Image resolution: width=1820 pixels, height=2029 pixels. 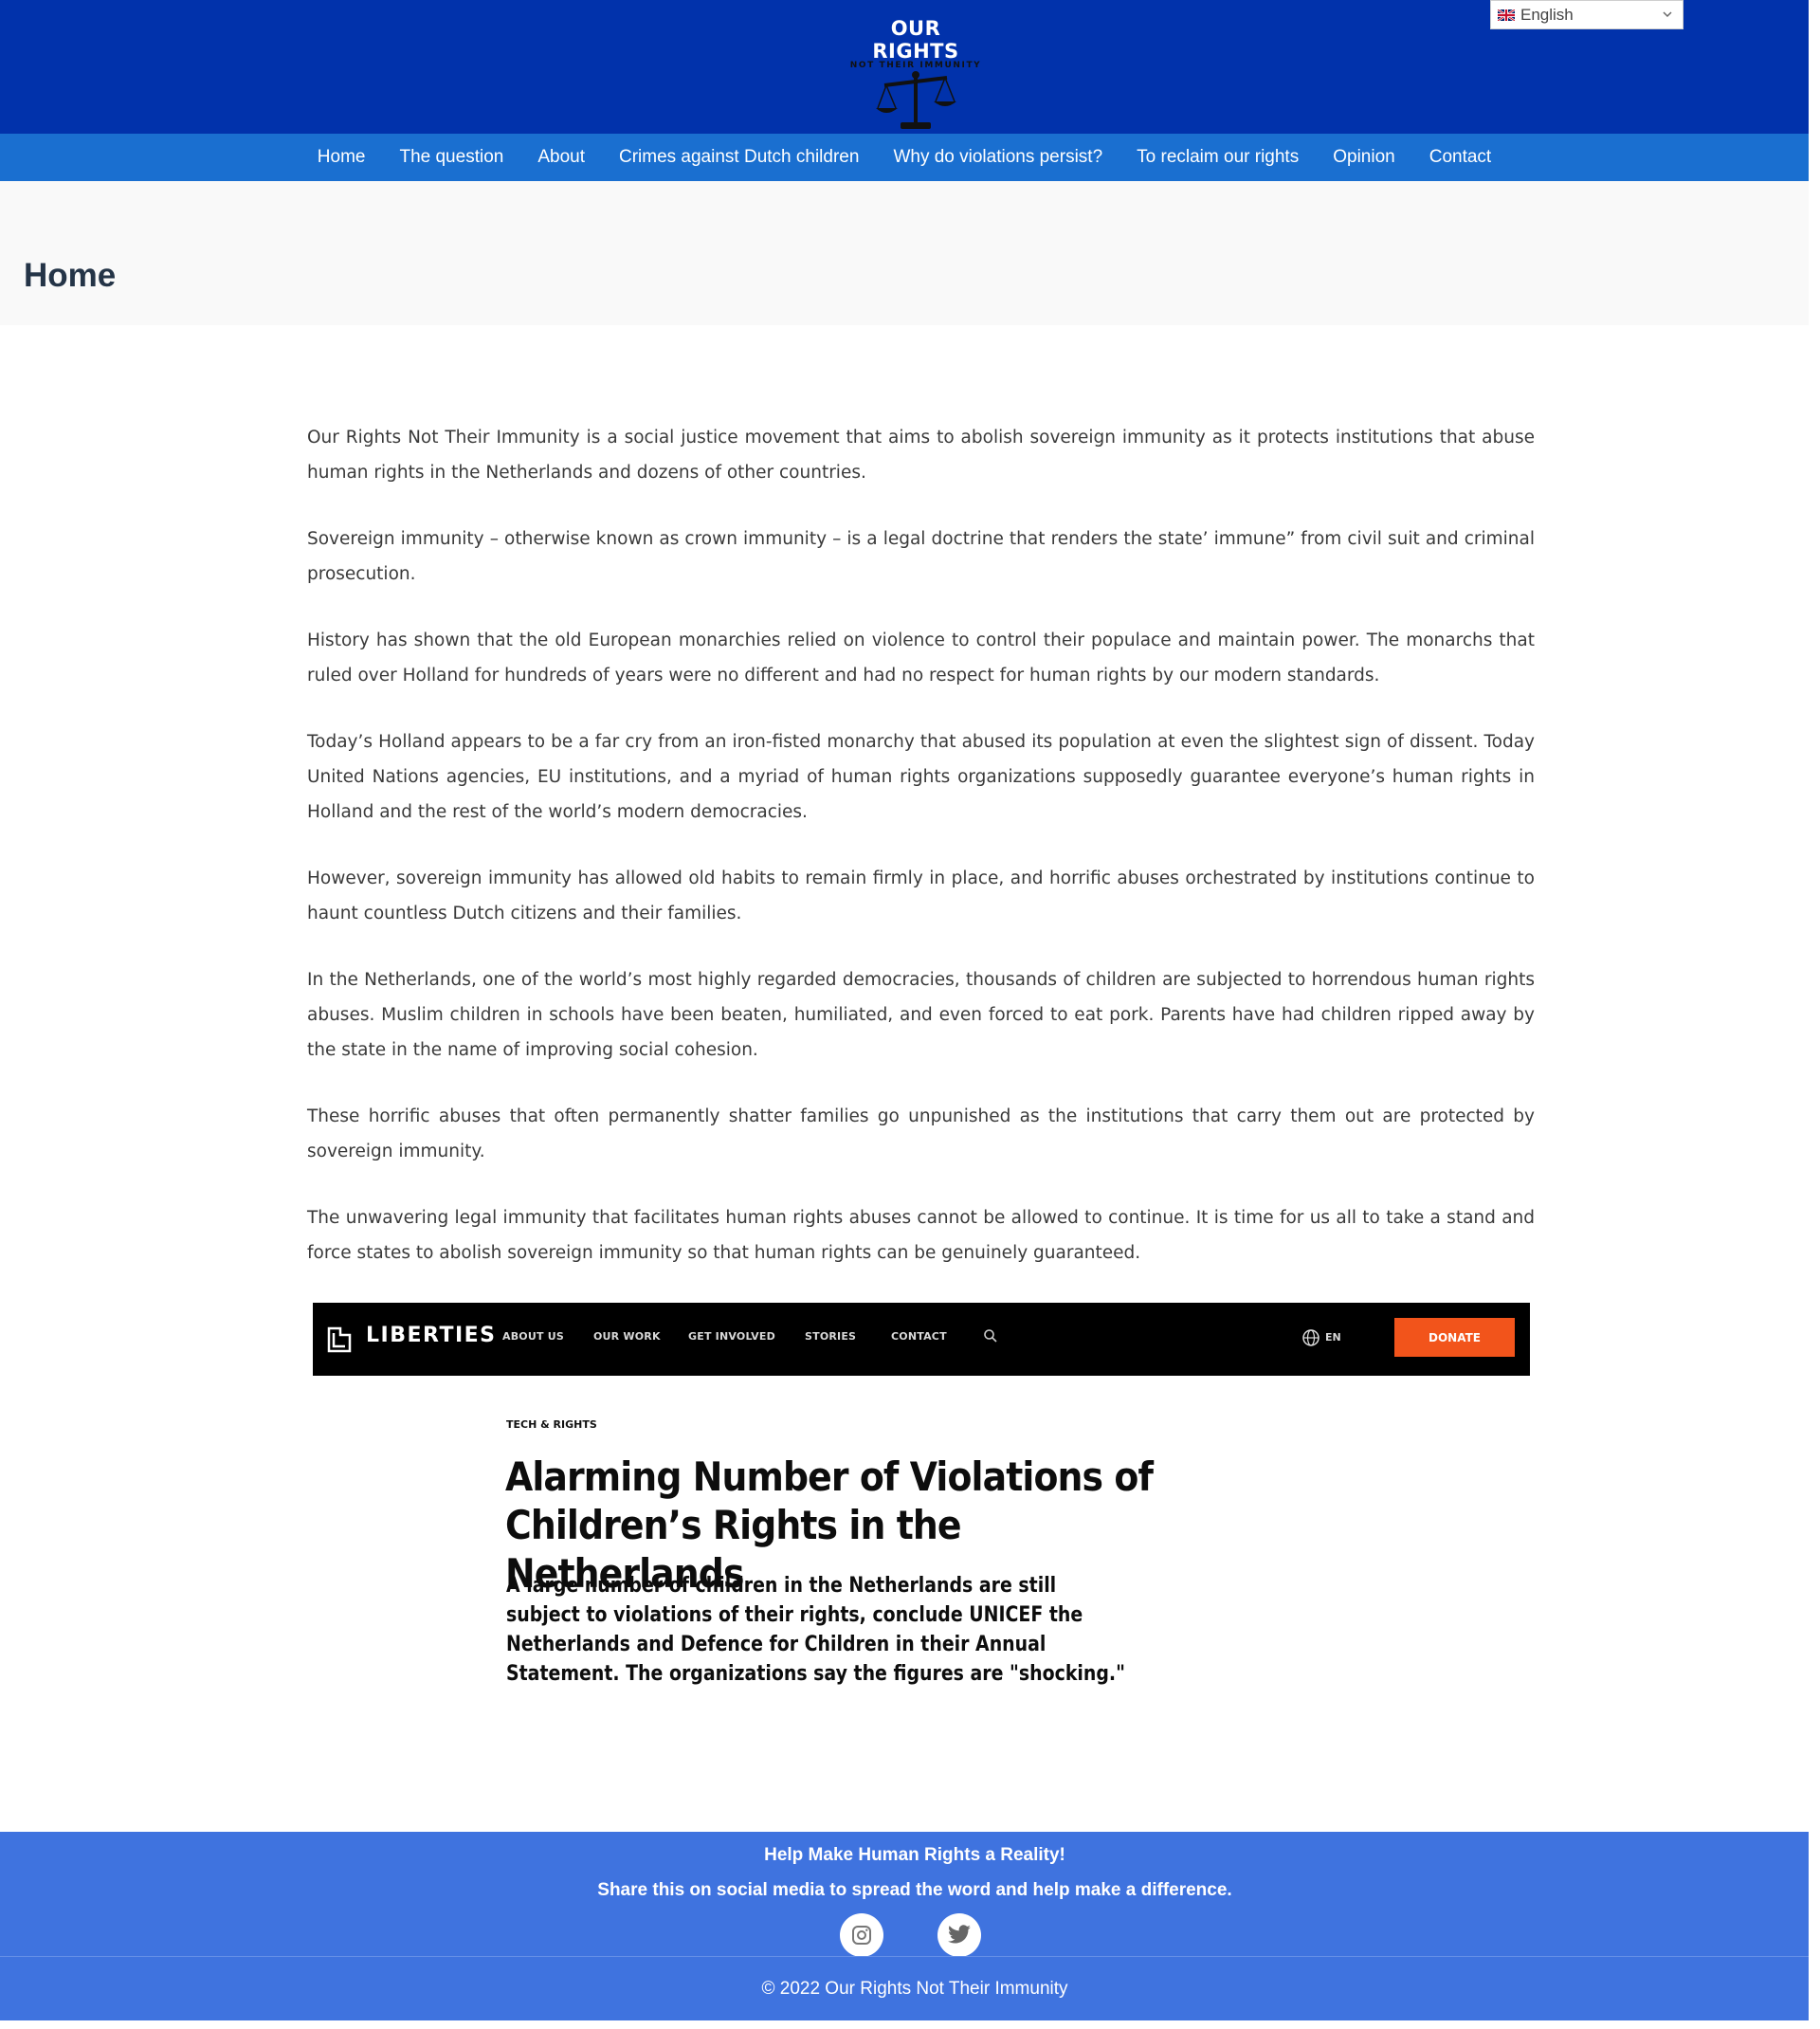 What do you see at coordinates (1311, 1337) in the screenshot?
I see `globe-icon` at bounding box center [1311, 1337].